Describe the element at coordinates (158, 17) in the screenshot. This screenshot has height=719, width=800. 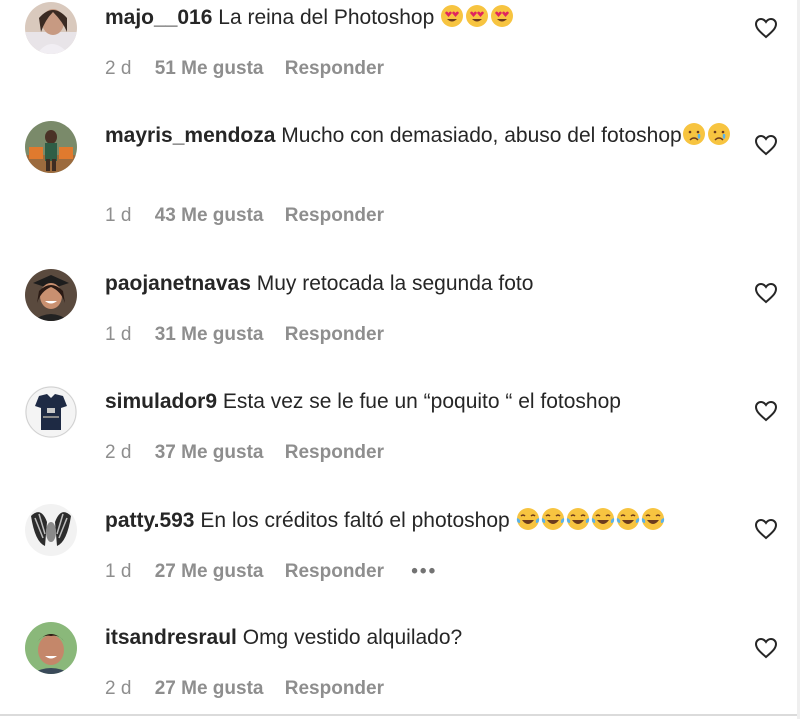
I see `comment-username: majo__016` at that location.